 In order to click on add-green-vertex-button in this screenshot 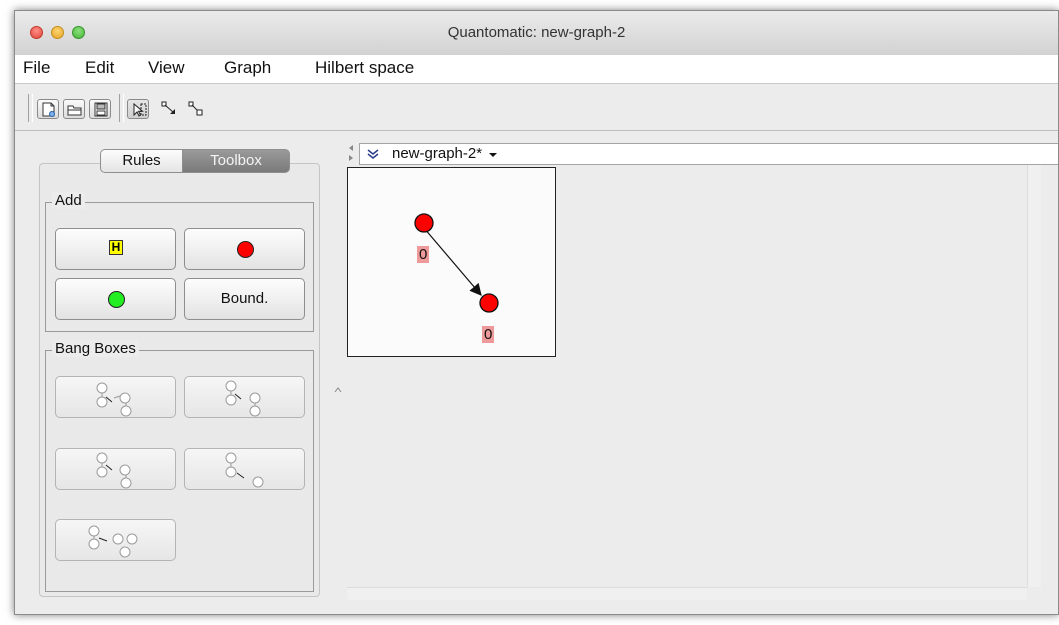, I will do `click(115, 299)`.